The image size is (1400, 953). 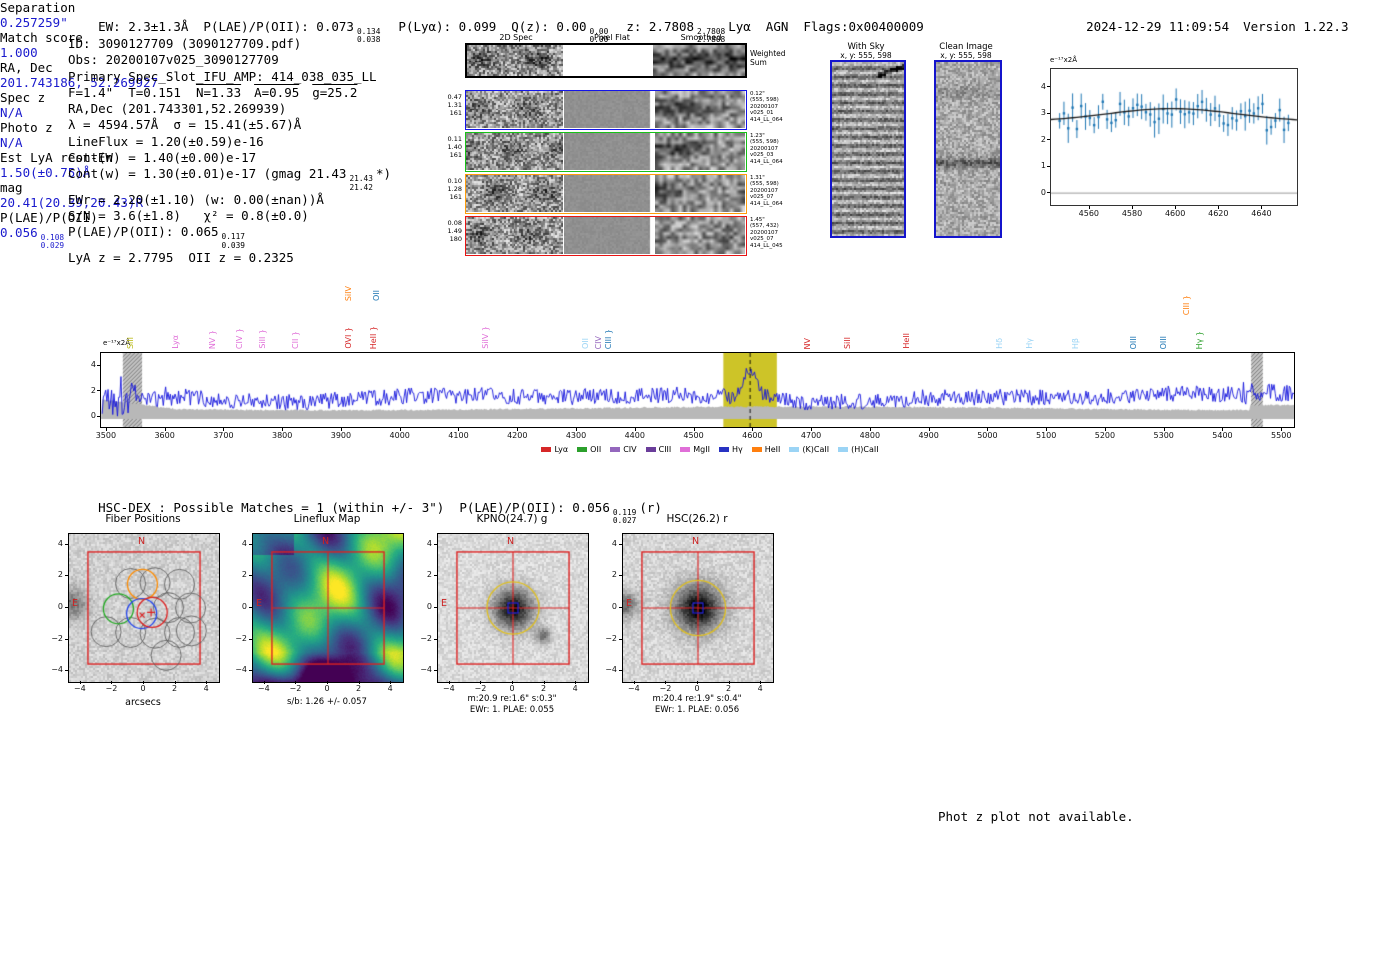 What do you see at coordinates (451, 231) in the screenshot?
I see `spec2d-row-labels: 0.08 1.49 180` at bounding box center [451, 231].